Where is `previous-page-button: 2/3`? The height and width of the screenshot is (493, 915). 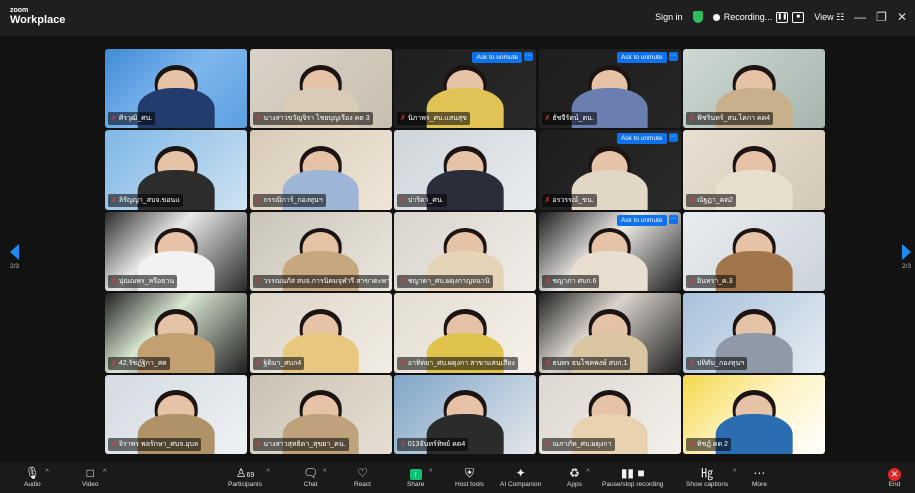
previous-page-button: 2/3 is located at coordinates (14, 257).